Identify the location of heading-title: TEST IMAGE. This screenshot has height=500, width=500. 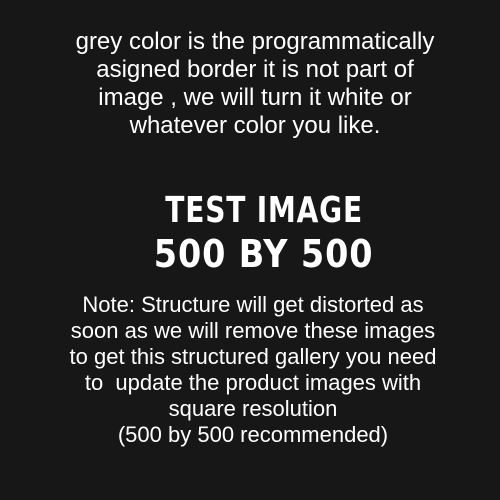
(264, 210).